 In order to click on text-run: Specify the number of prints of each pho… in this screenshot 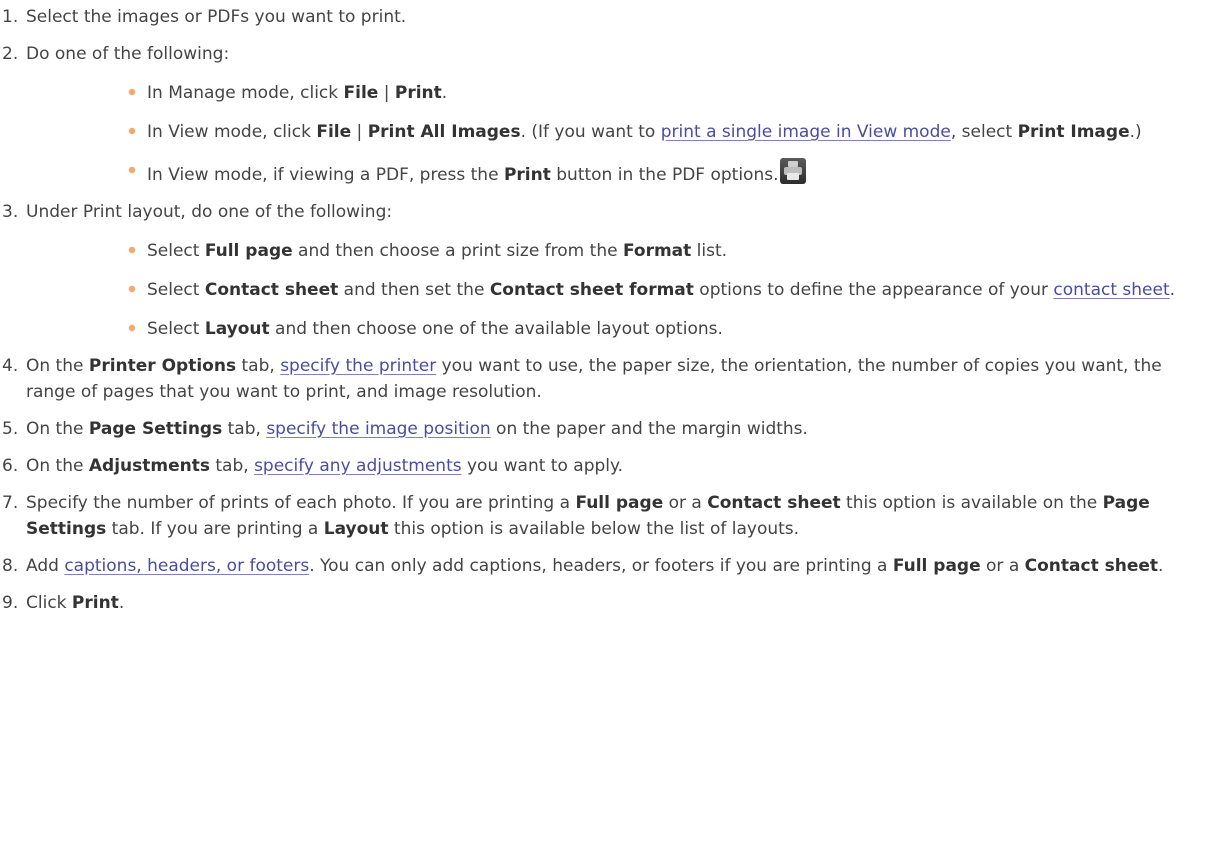, I will do `click(301, 503)`.